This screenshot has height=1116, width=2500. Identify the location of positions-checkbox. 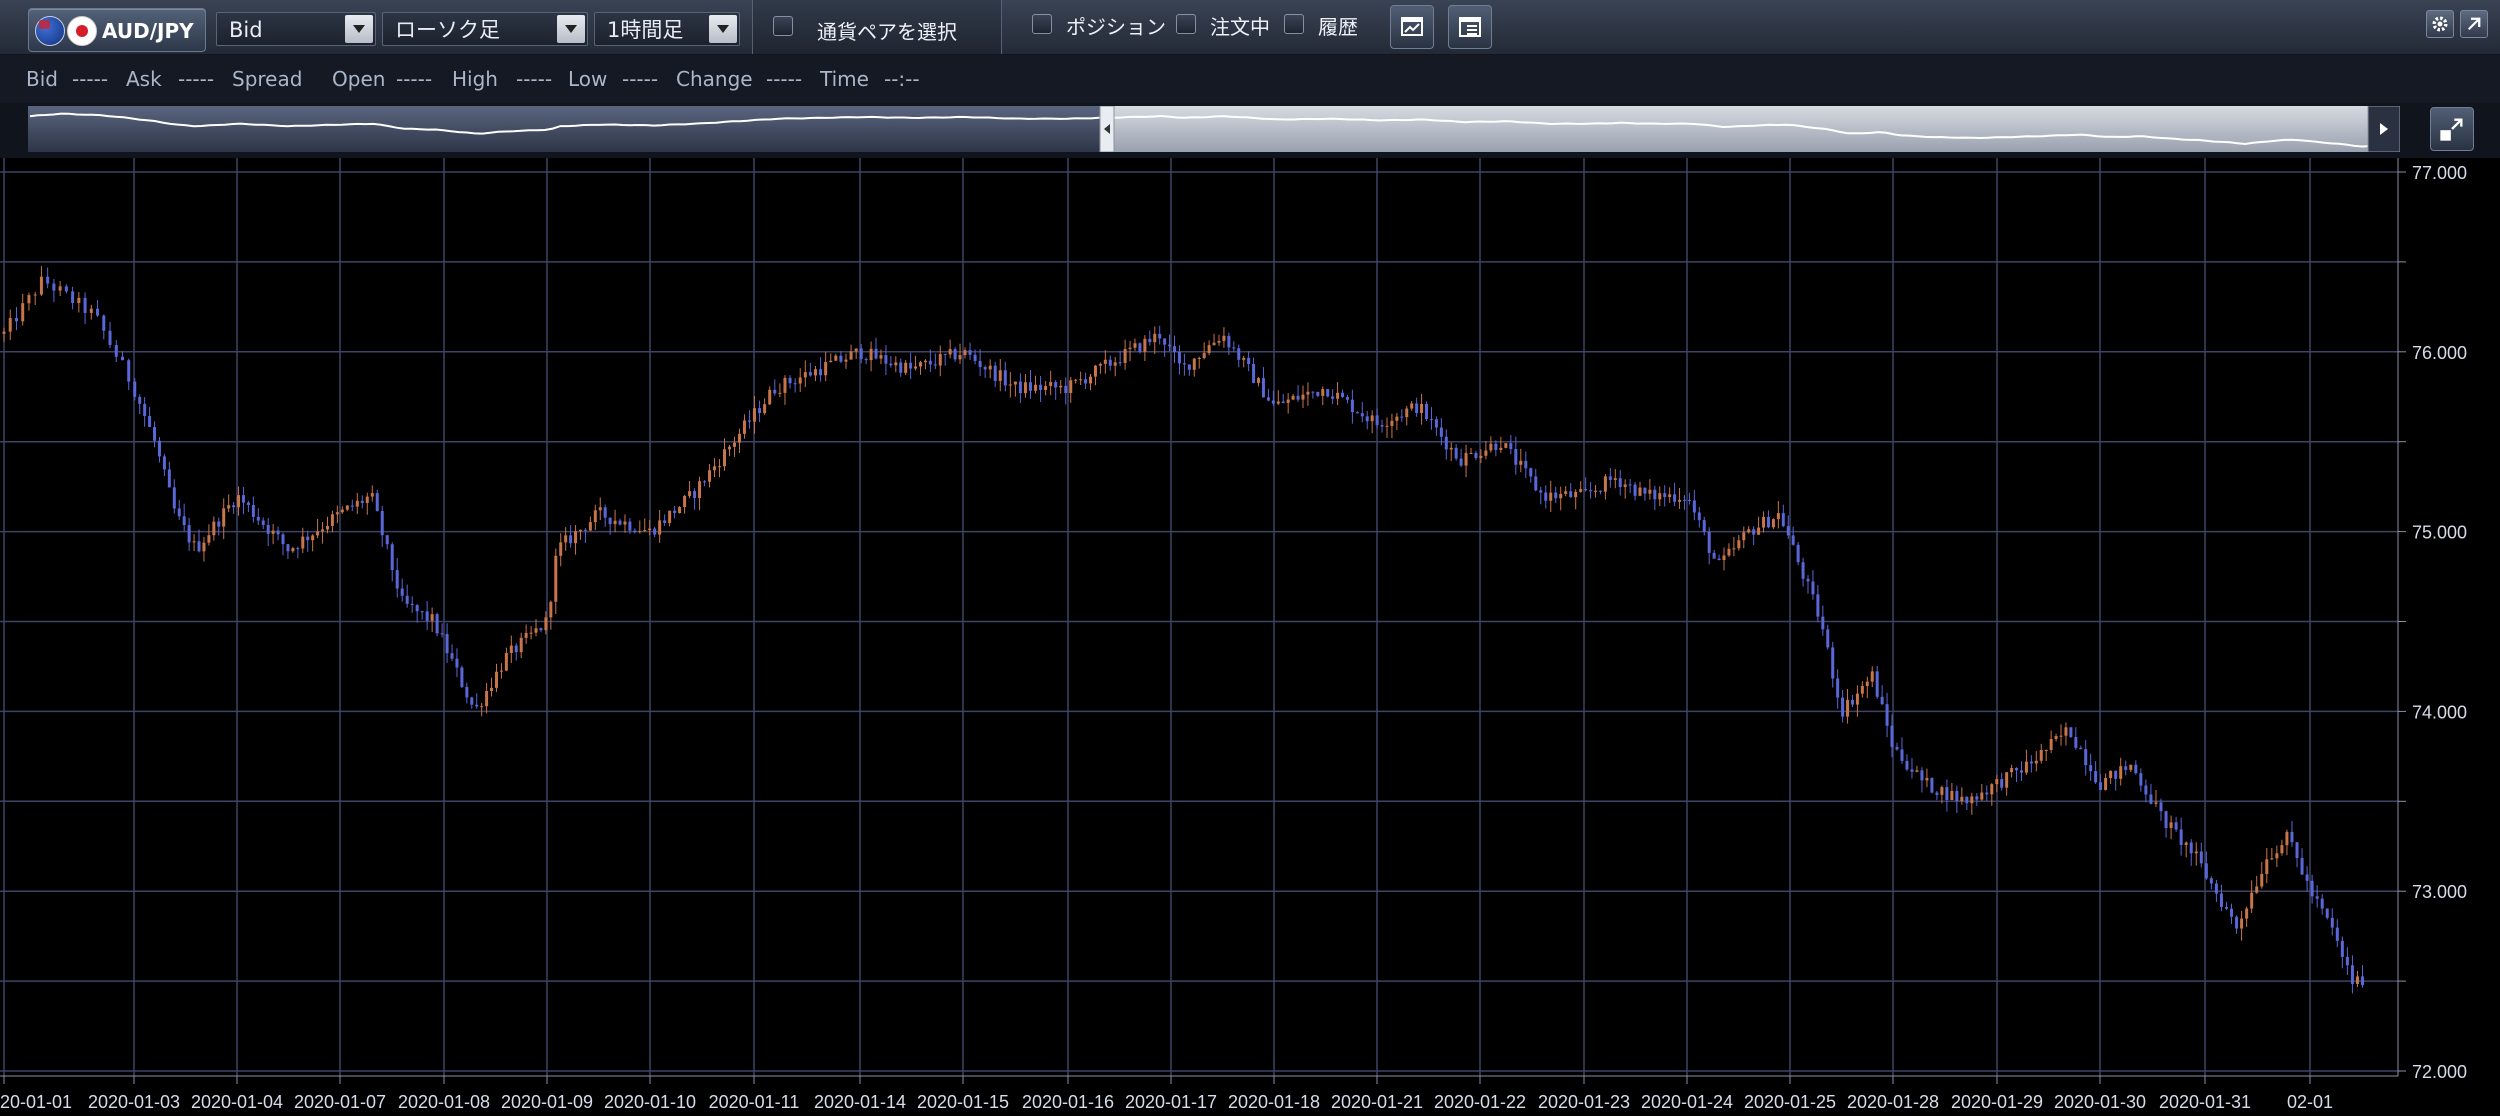
(1042, 24).